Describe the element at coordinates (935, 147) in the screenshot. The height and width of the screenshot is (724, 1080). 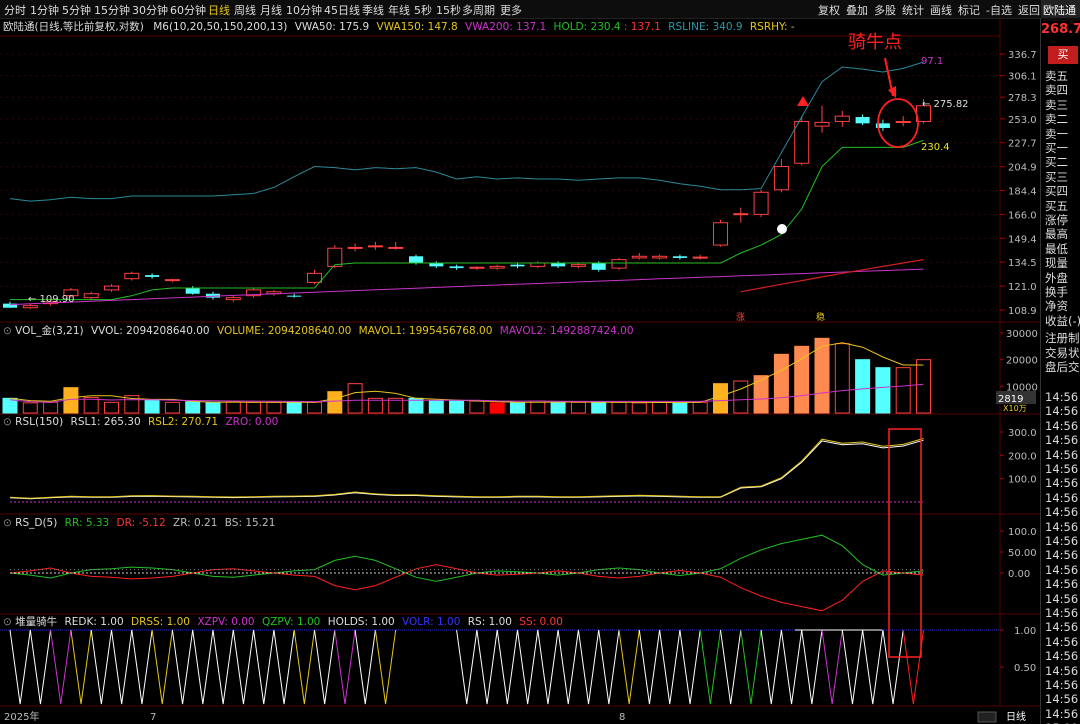
I see `hold-price-label: 230.4` at that location.